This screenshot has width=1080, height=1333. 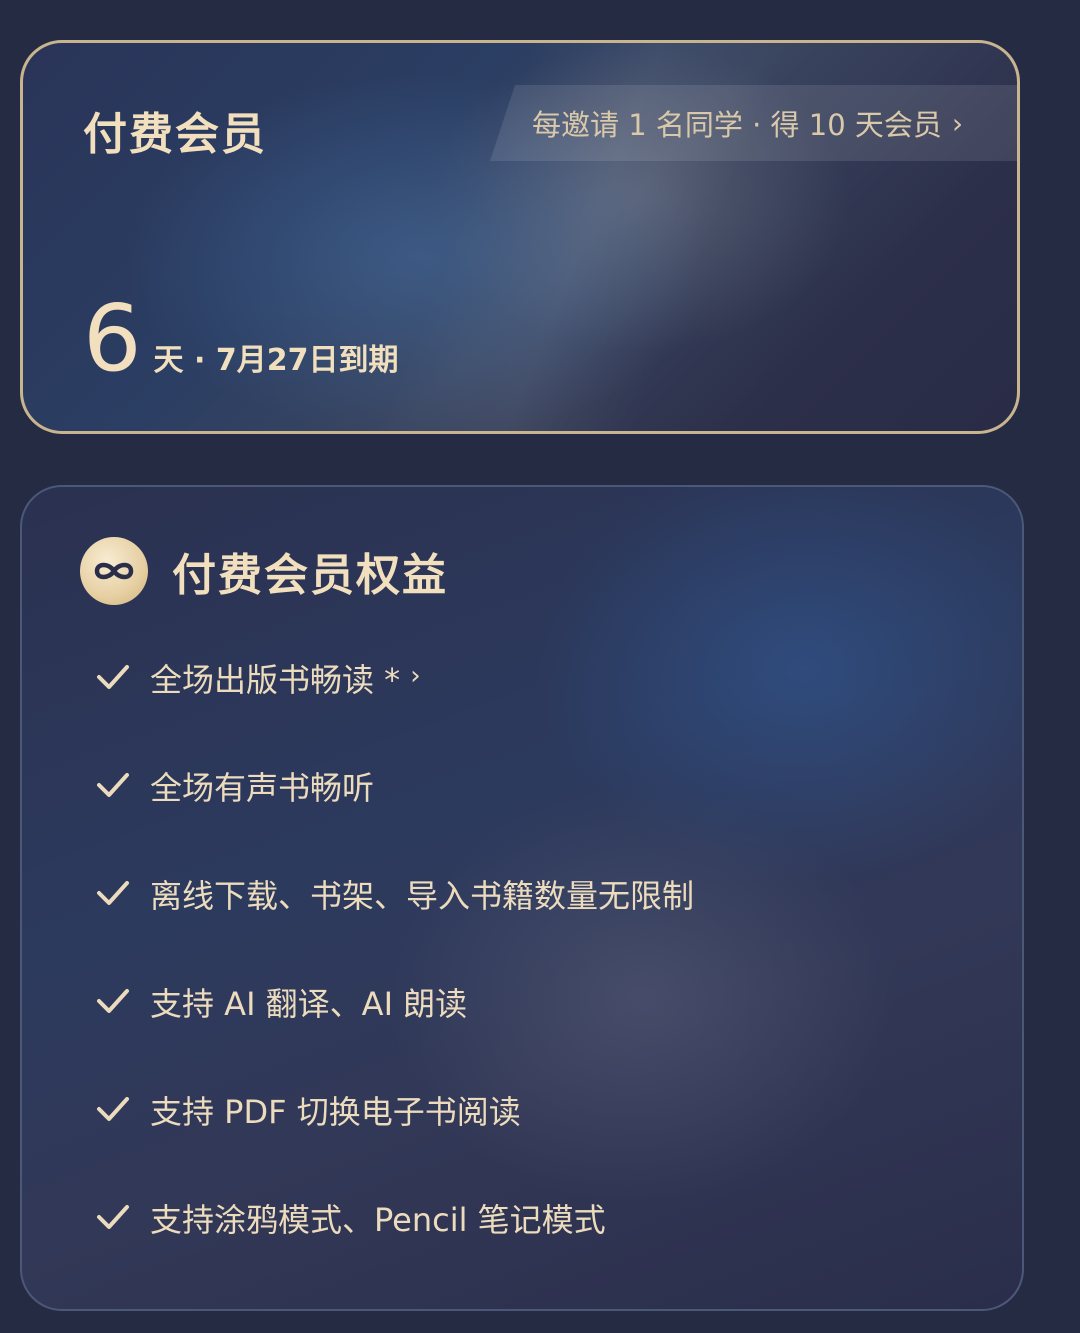 What do you see at coordinates (112, 338) in the screenshot?
I see `days-remaining-number: 6` at bounding box center [112, 338].